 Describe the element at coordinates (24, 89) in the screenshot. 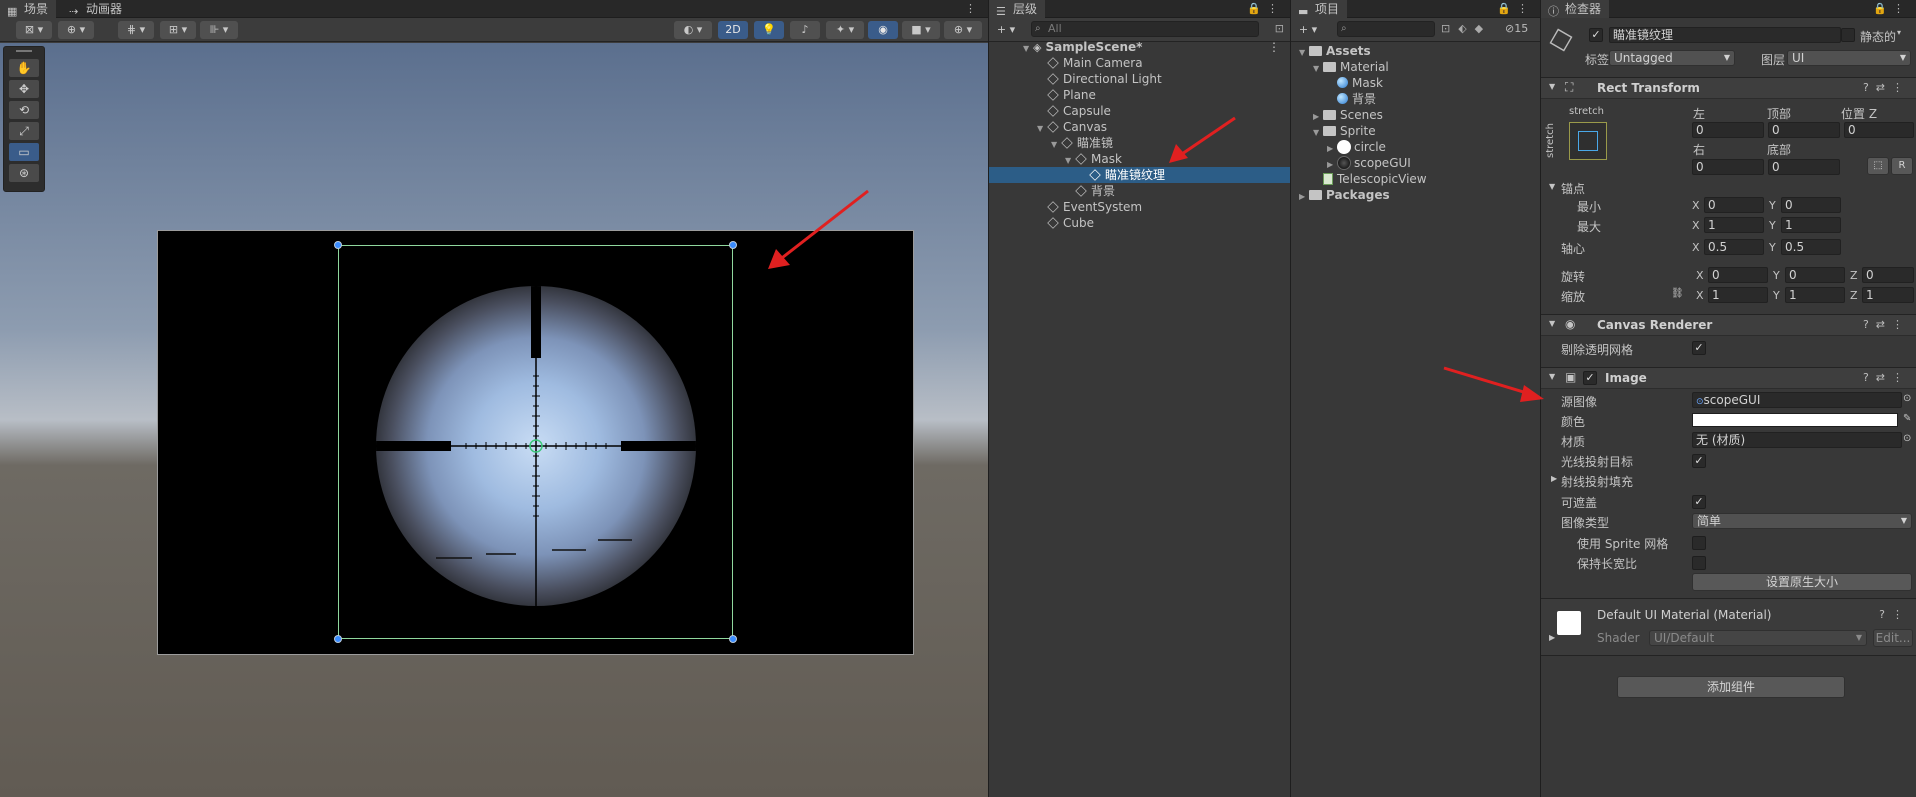

I see `move-tool-icon: ✥` at that location.